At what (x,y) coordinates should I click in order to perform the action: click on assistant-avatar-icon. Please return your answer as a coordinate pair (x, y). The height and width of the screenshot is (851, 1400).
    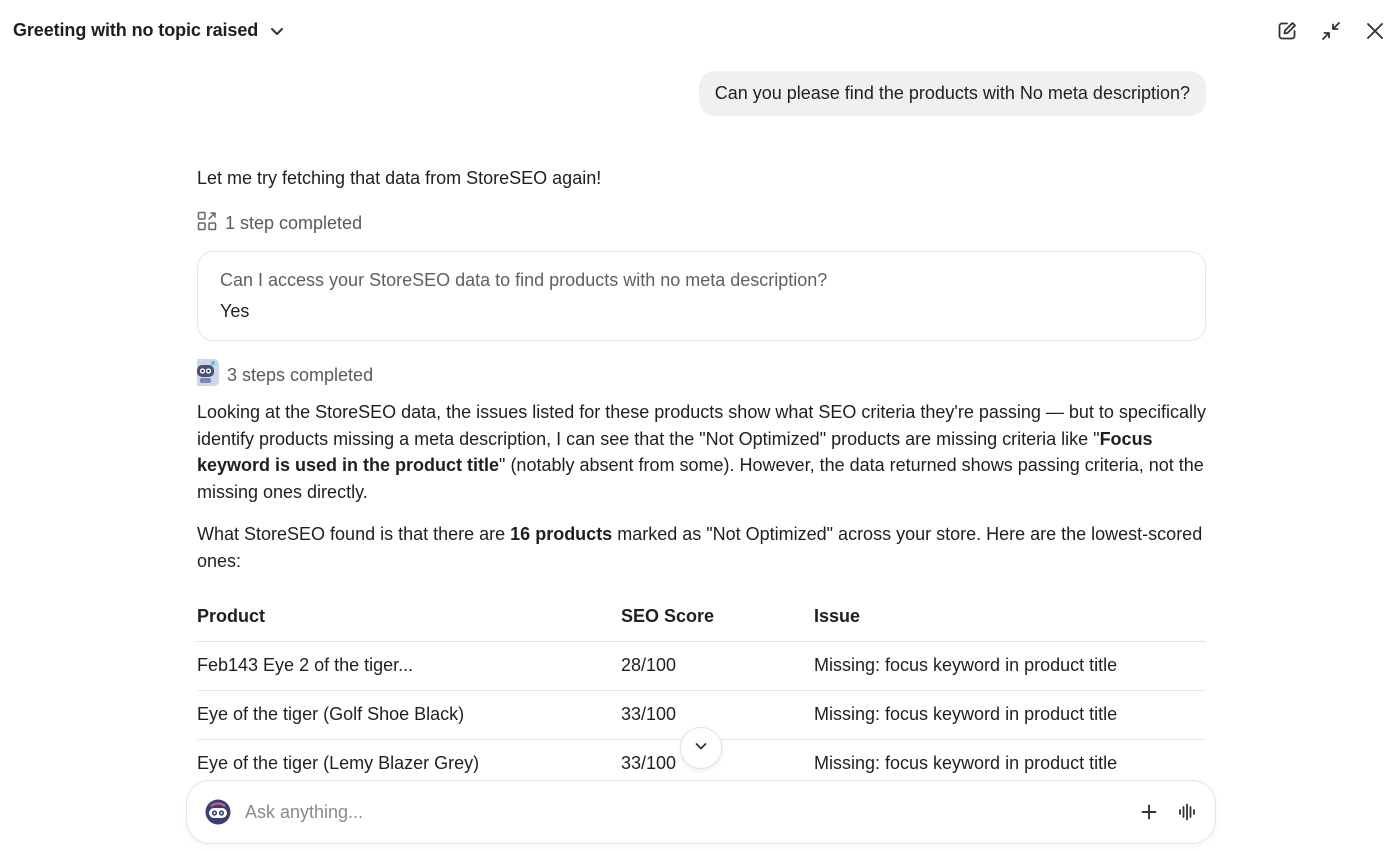
    Looking at the image, I should click on (218, 812).